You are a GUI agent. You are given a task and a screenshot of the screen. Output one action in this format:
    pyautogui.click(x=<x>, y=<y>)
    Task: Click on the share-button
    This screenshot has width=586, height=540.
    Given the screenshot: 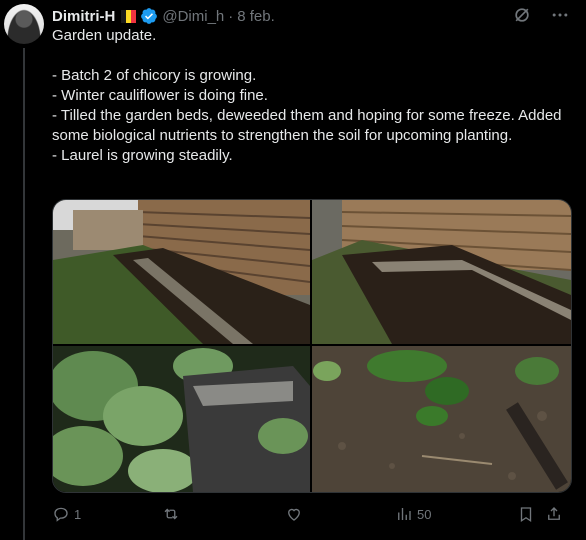 What is the action you would take?
    pyautogui.click(x=557, y=514)
    